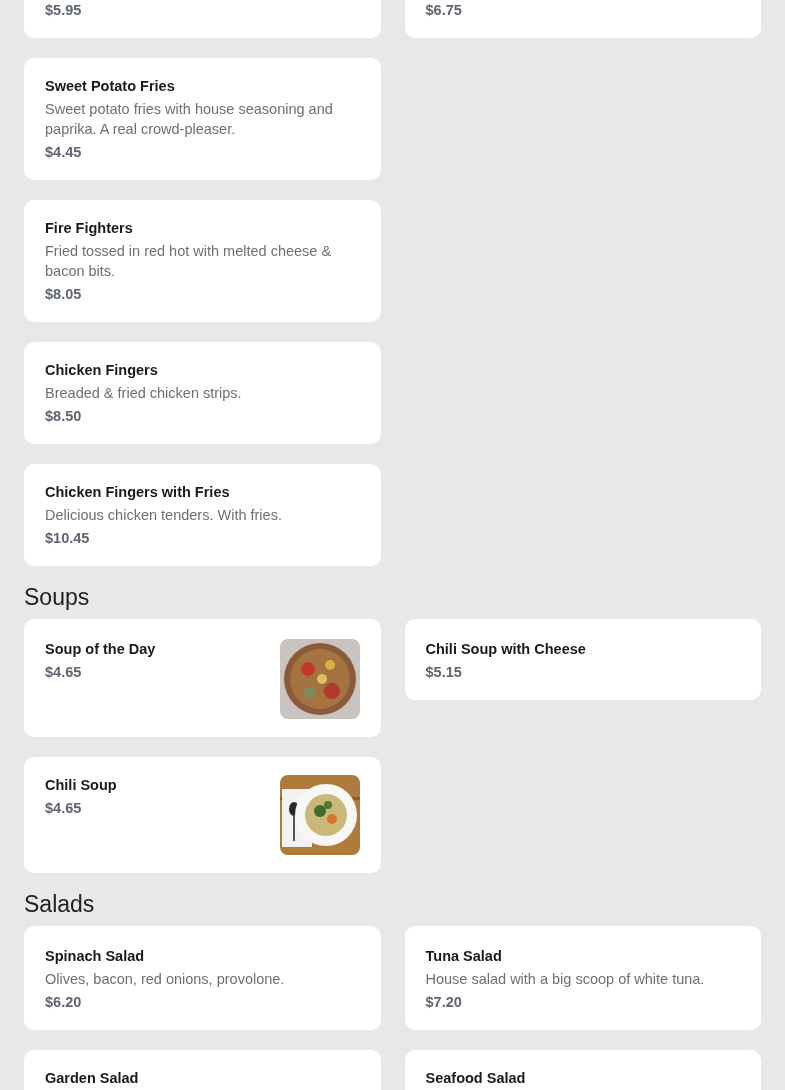 This screenshot has height=1090, width=785. I want to click on menu-item-card: Chicken Fingers Breaded & fried chicken strips. $8.50, so click(202, 393).